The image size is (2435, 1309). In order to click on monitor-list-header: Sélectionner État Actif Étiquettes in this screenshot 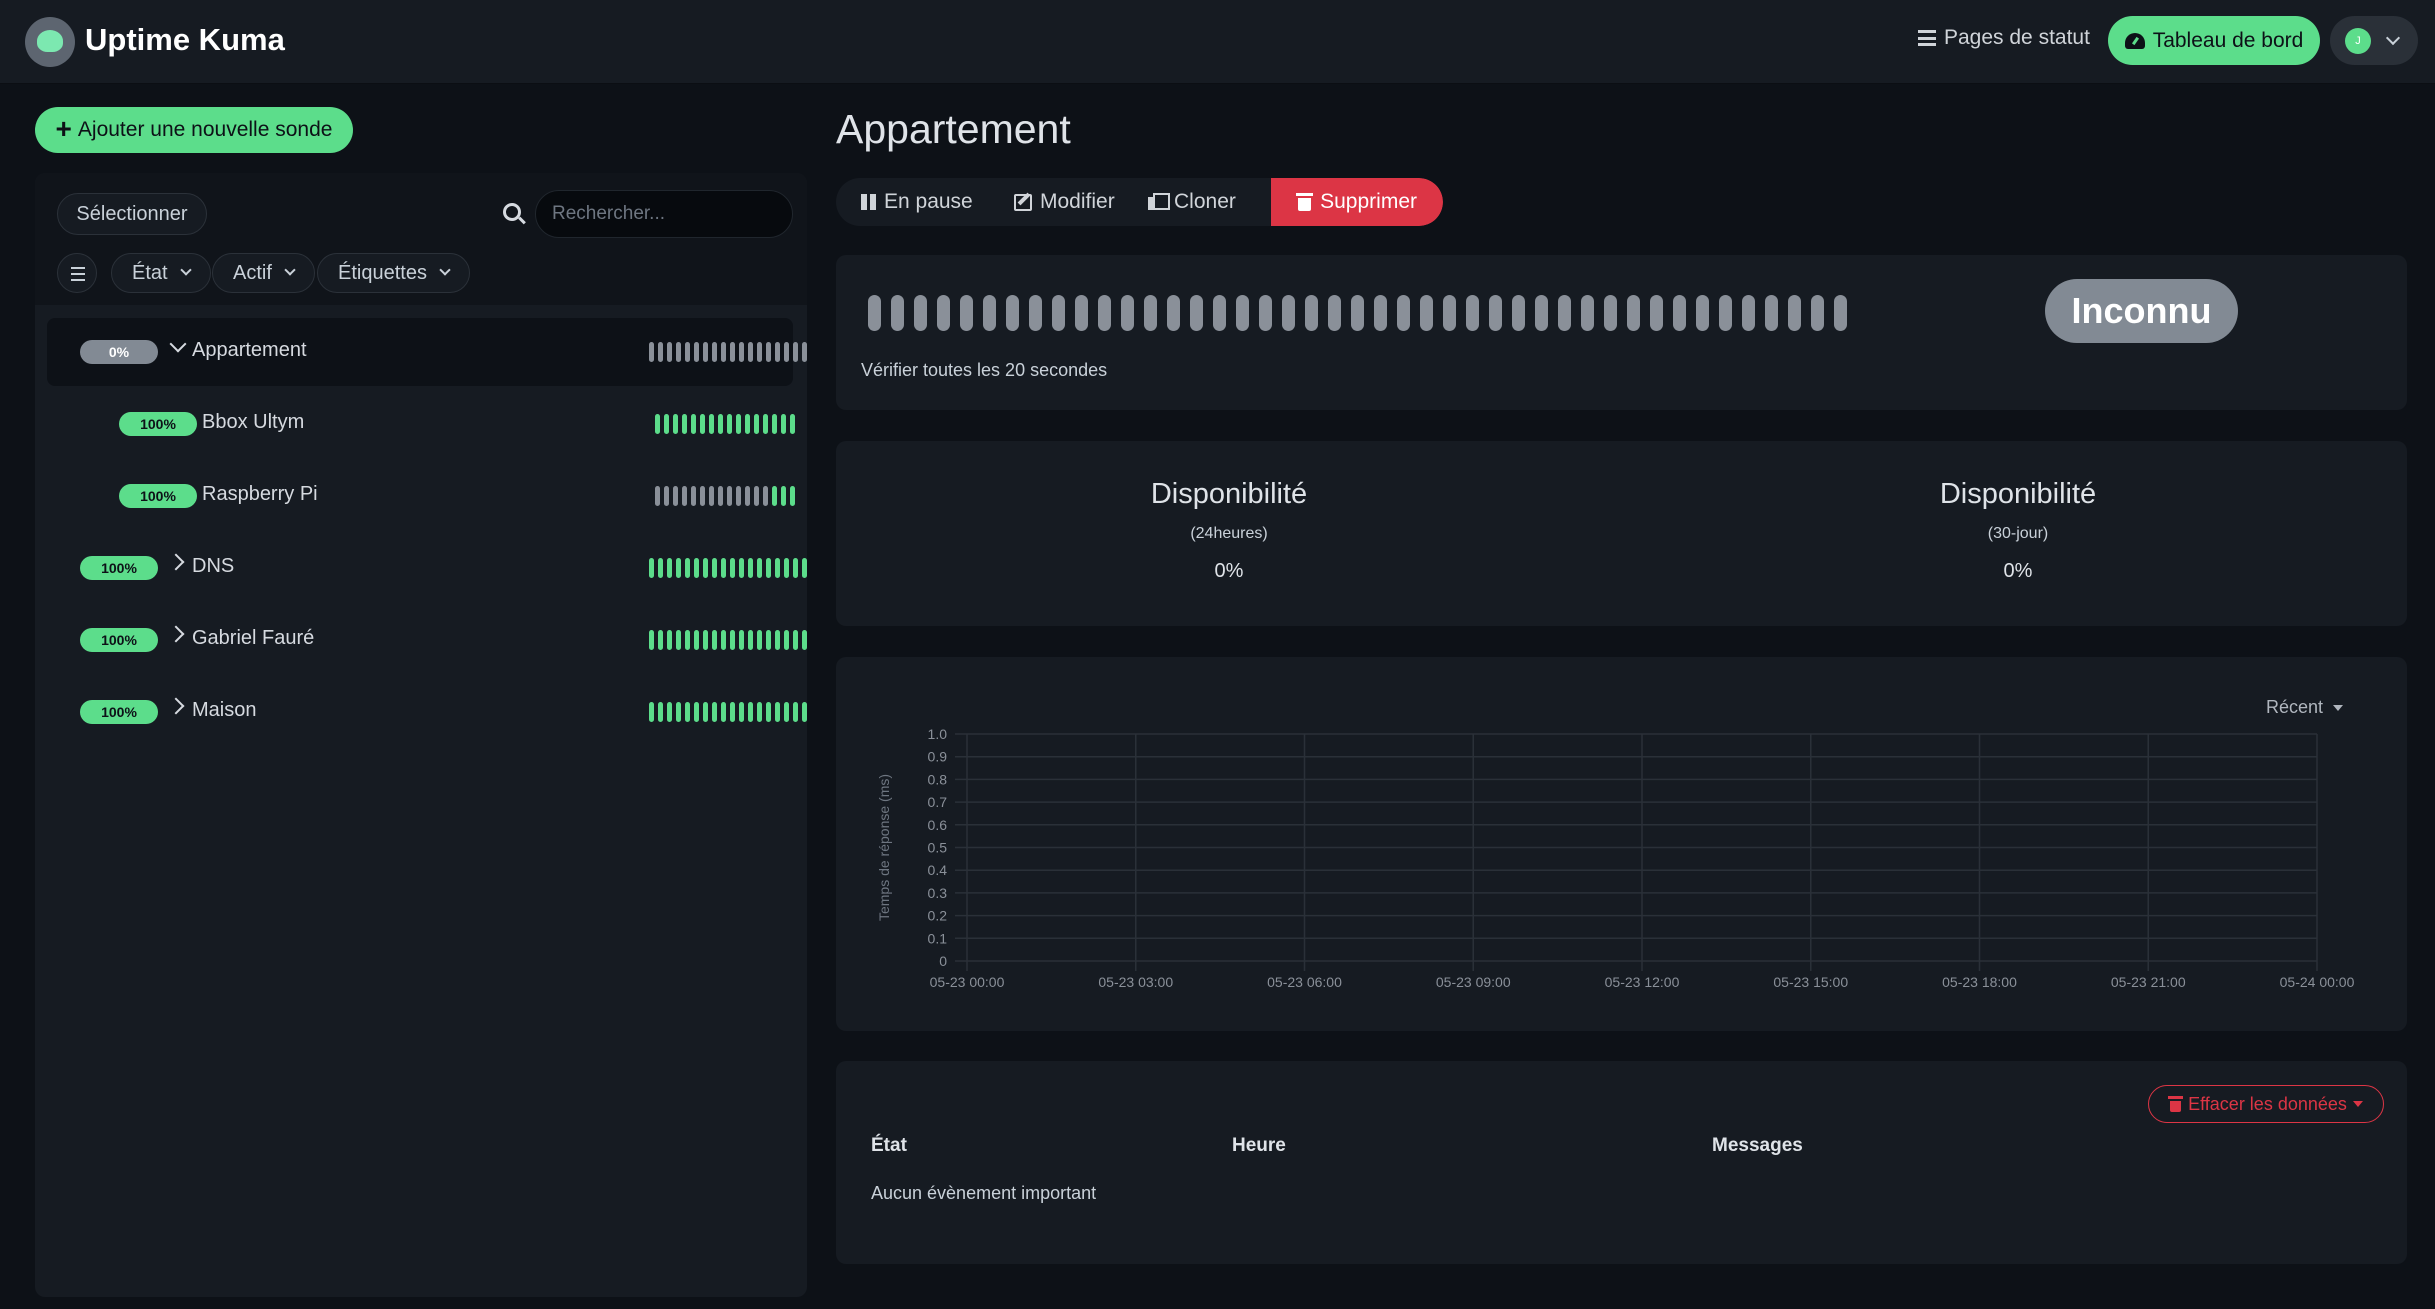, I will do `click(421, 239)`.